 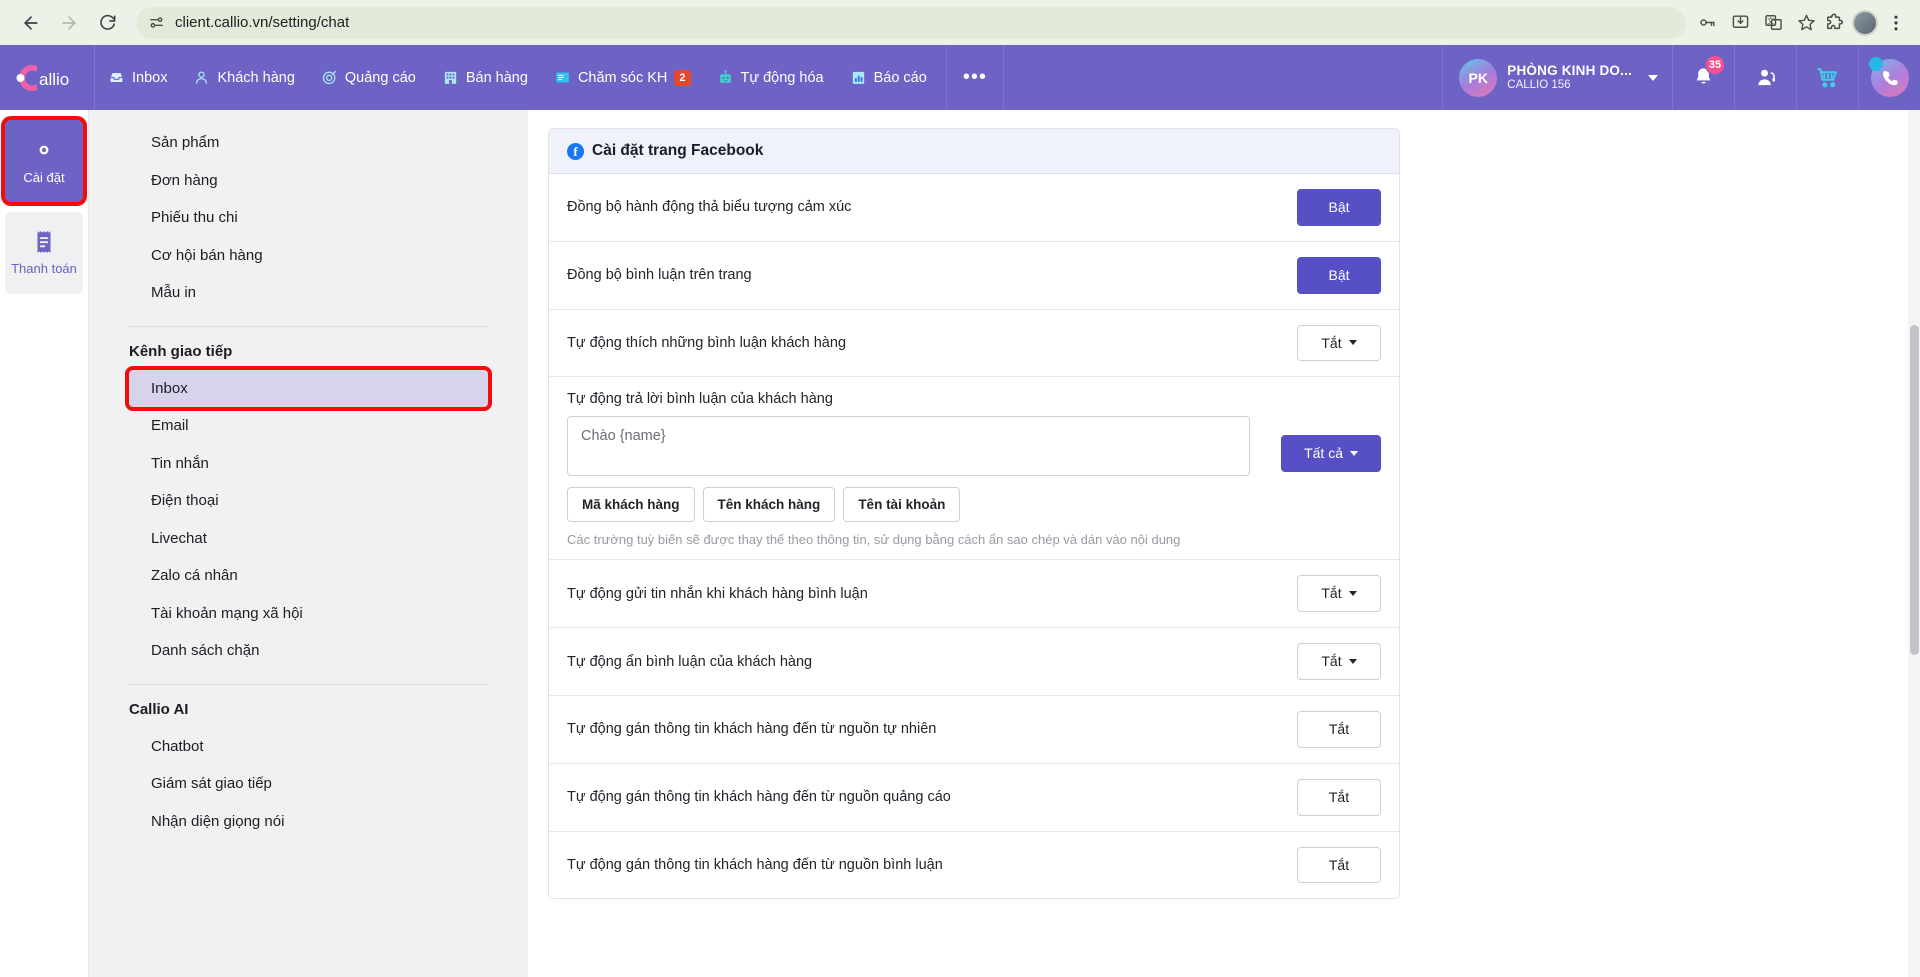 What do you see at coordinates (44, 150) in the screenshot?
I see `gear-icon` at bounding box center [44, 150].